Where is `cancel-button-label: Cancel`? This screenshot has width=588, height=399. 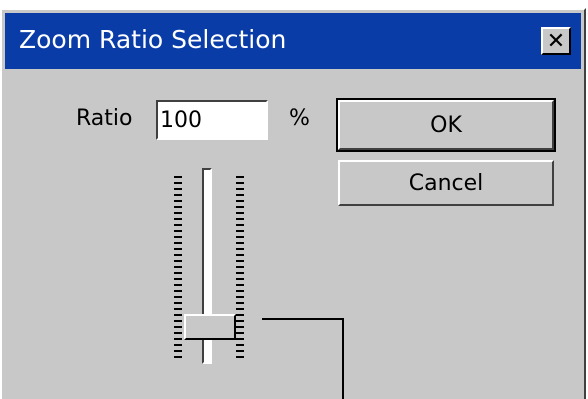
cancel-button-label: Cancel is located at coordinates (446, 183).